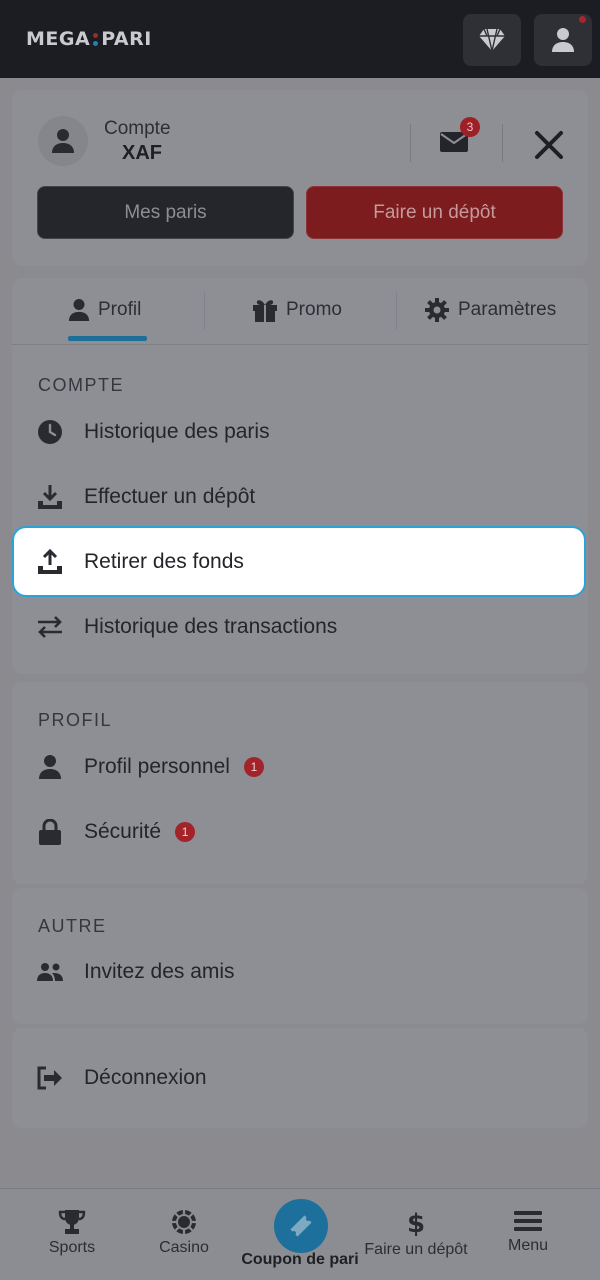 This screenshot has width=600, height=1280. Describe the element at coordinates (528, 1232) in the screenshot. I see `nav-menu: Menu` at that location.